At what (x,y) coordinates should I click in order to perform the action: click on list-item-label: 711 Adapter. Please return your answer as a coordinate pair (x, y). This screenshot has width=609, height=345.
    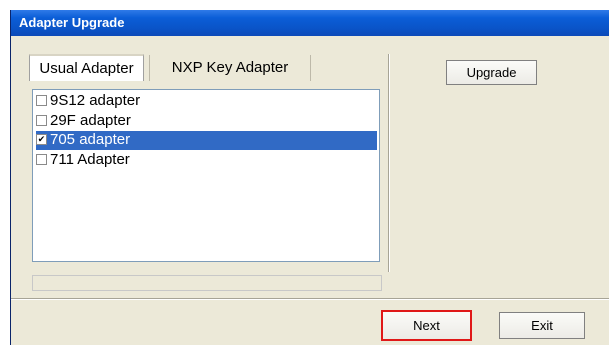
    Looking at the image, I should click on (90, 159).